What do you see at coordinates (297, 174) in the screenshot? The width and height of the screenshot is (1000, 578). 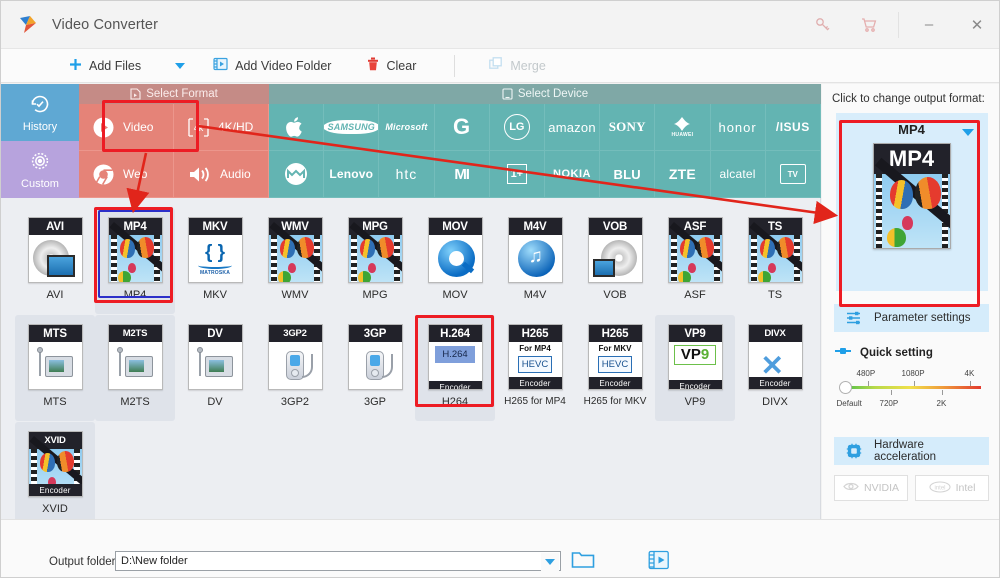 I see `device-motorola` at bounding box center [297, 174].